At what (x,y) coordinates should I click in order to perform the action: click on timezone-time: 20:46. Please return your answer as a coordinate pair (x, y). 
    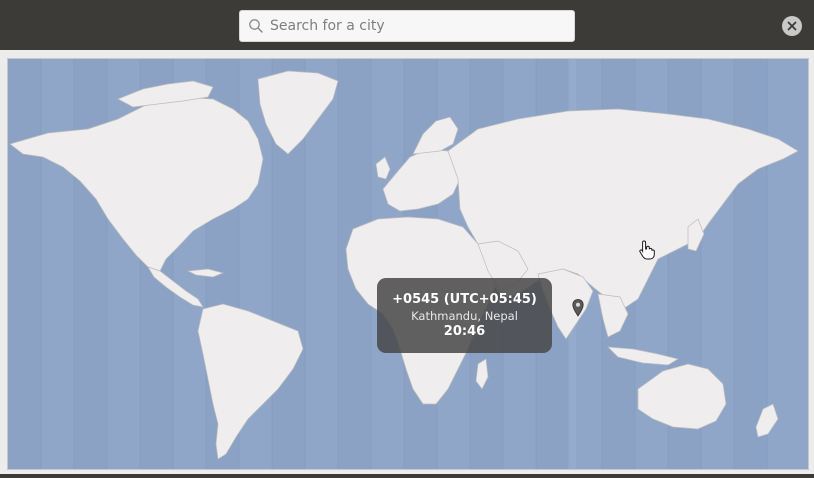
    Looking at the image, I should click on (464, 331).